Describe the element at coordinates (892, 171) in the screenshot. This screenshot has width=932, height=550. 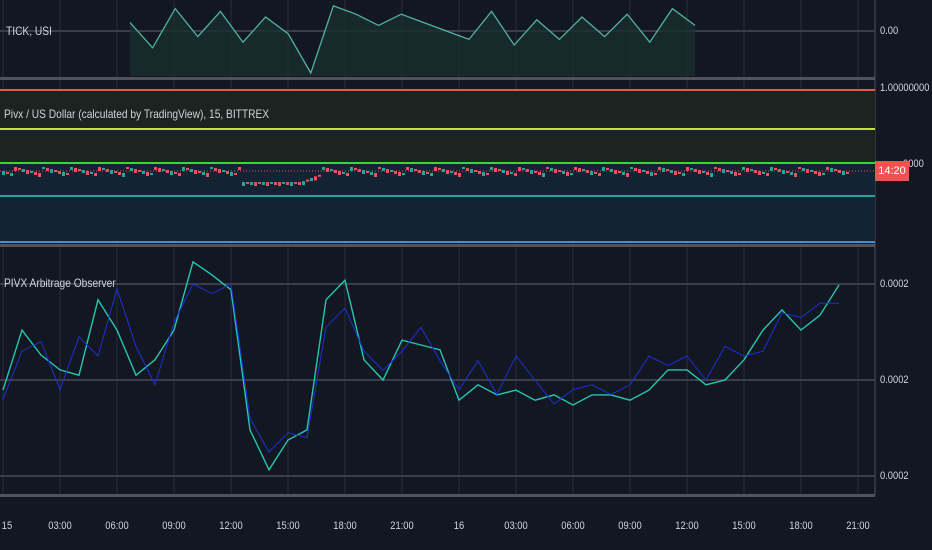
I see `last-price-badge: 14:20` at that location.